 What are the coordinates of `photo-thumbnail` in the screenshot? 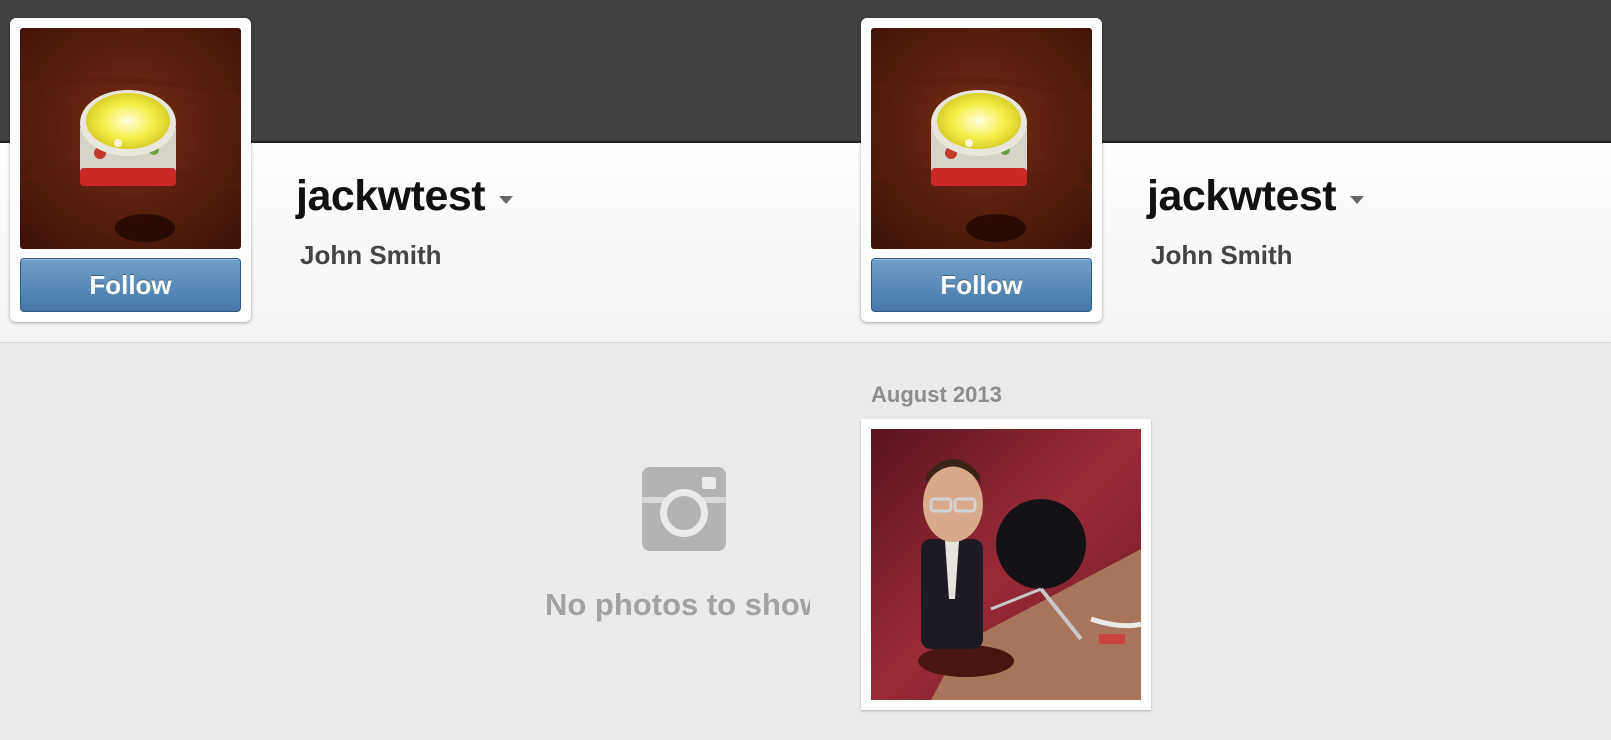 It's located at (1006, 564).